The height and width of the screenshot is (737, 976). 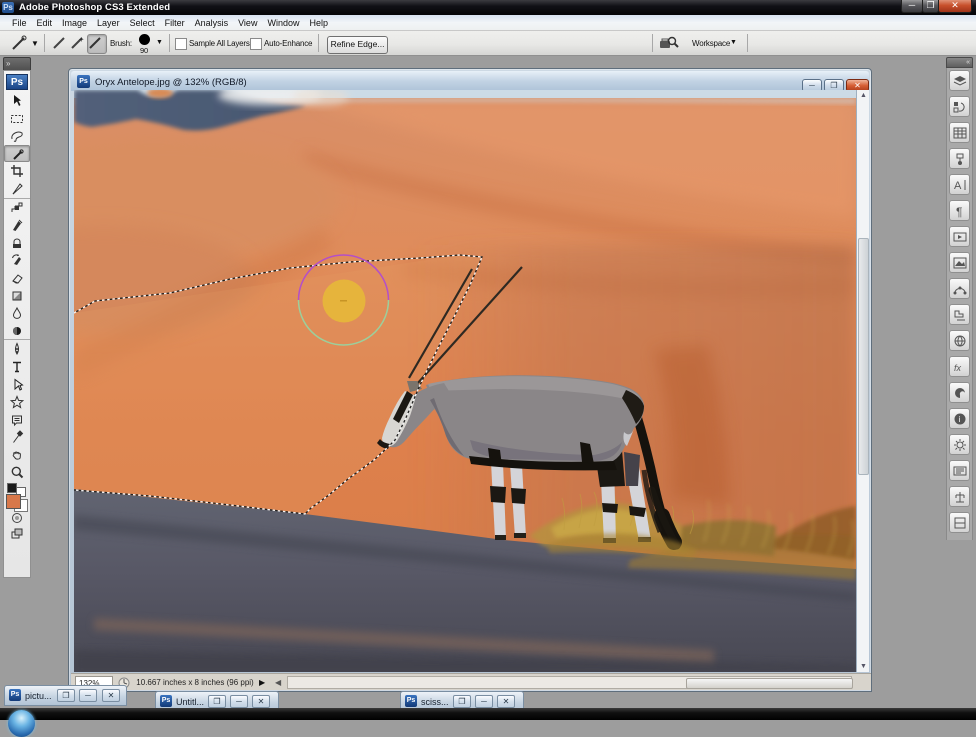 What do you see at coordinates (958, 368) in the screenshot?
I see `svg-text: fx` at bounding box center [958, 368].